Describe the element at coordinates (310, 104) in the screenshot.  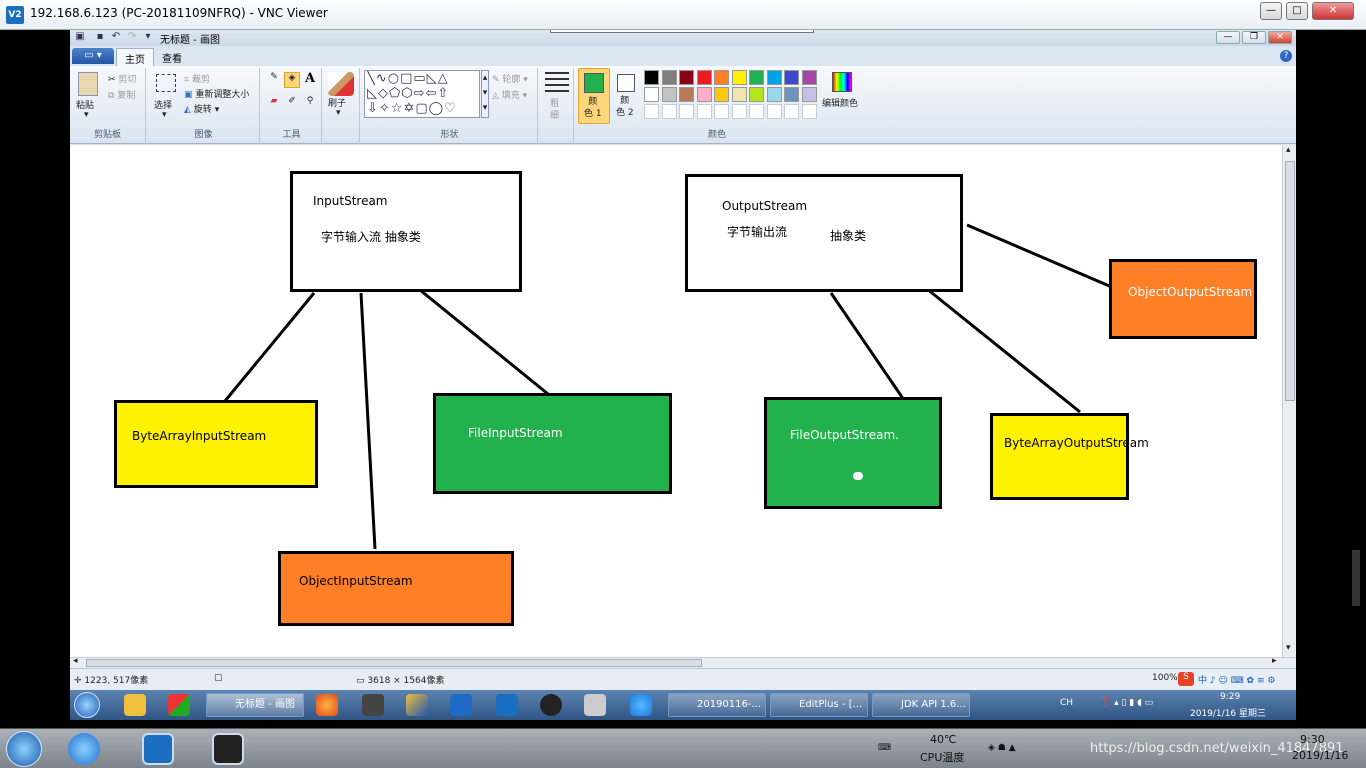
I see `magnifier-icon: ⚲` at that location.